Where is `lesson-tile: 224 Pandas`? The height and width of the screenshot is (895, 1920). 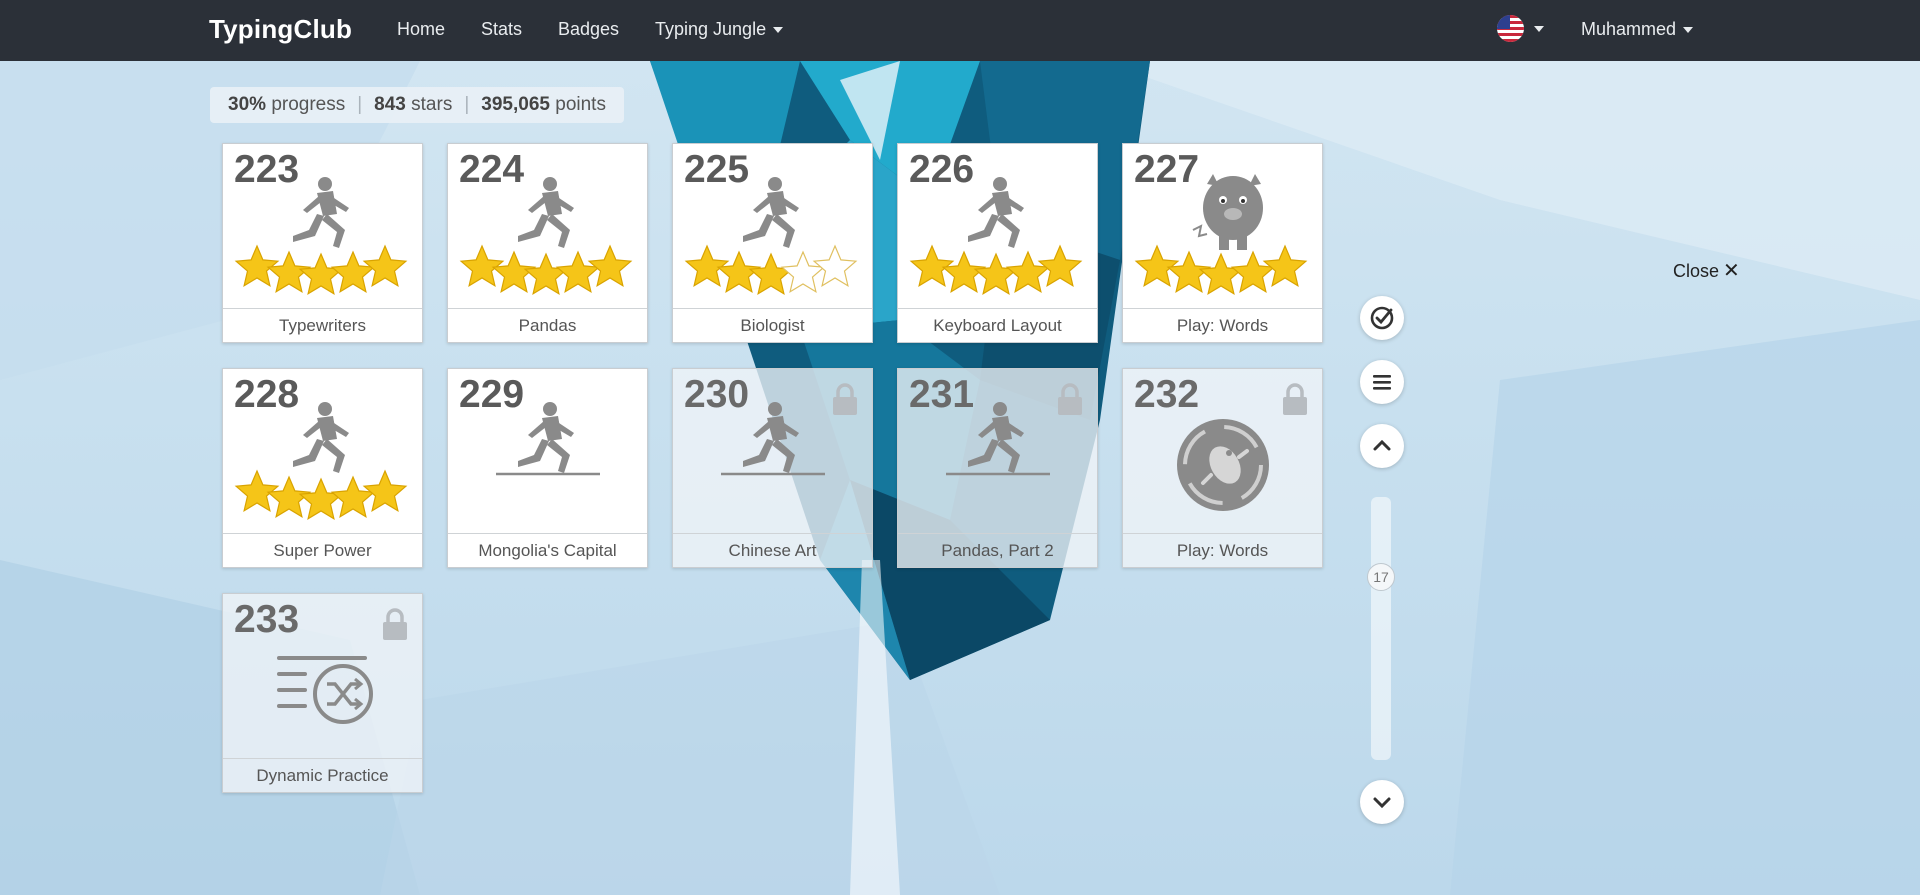
lesson-tile: 224 Pandas is located at coordinates (547, 243).